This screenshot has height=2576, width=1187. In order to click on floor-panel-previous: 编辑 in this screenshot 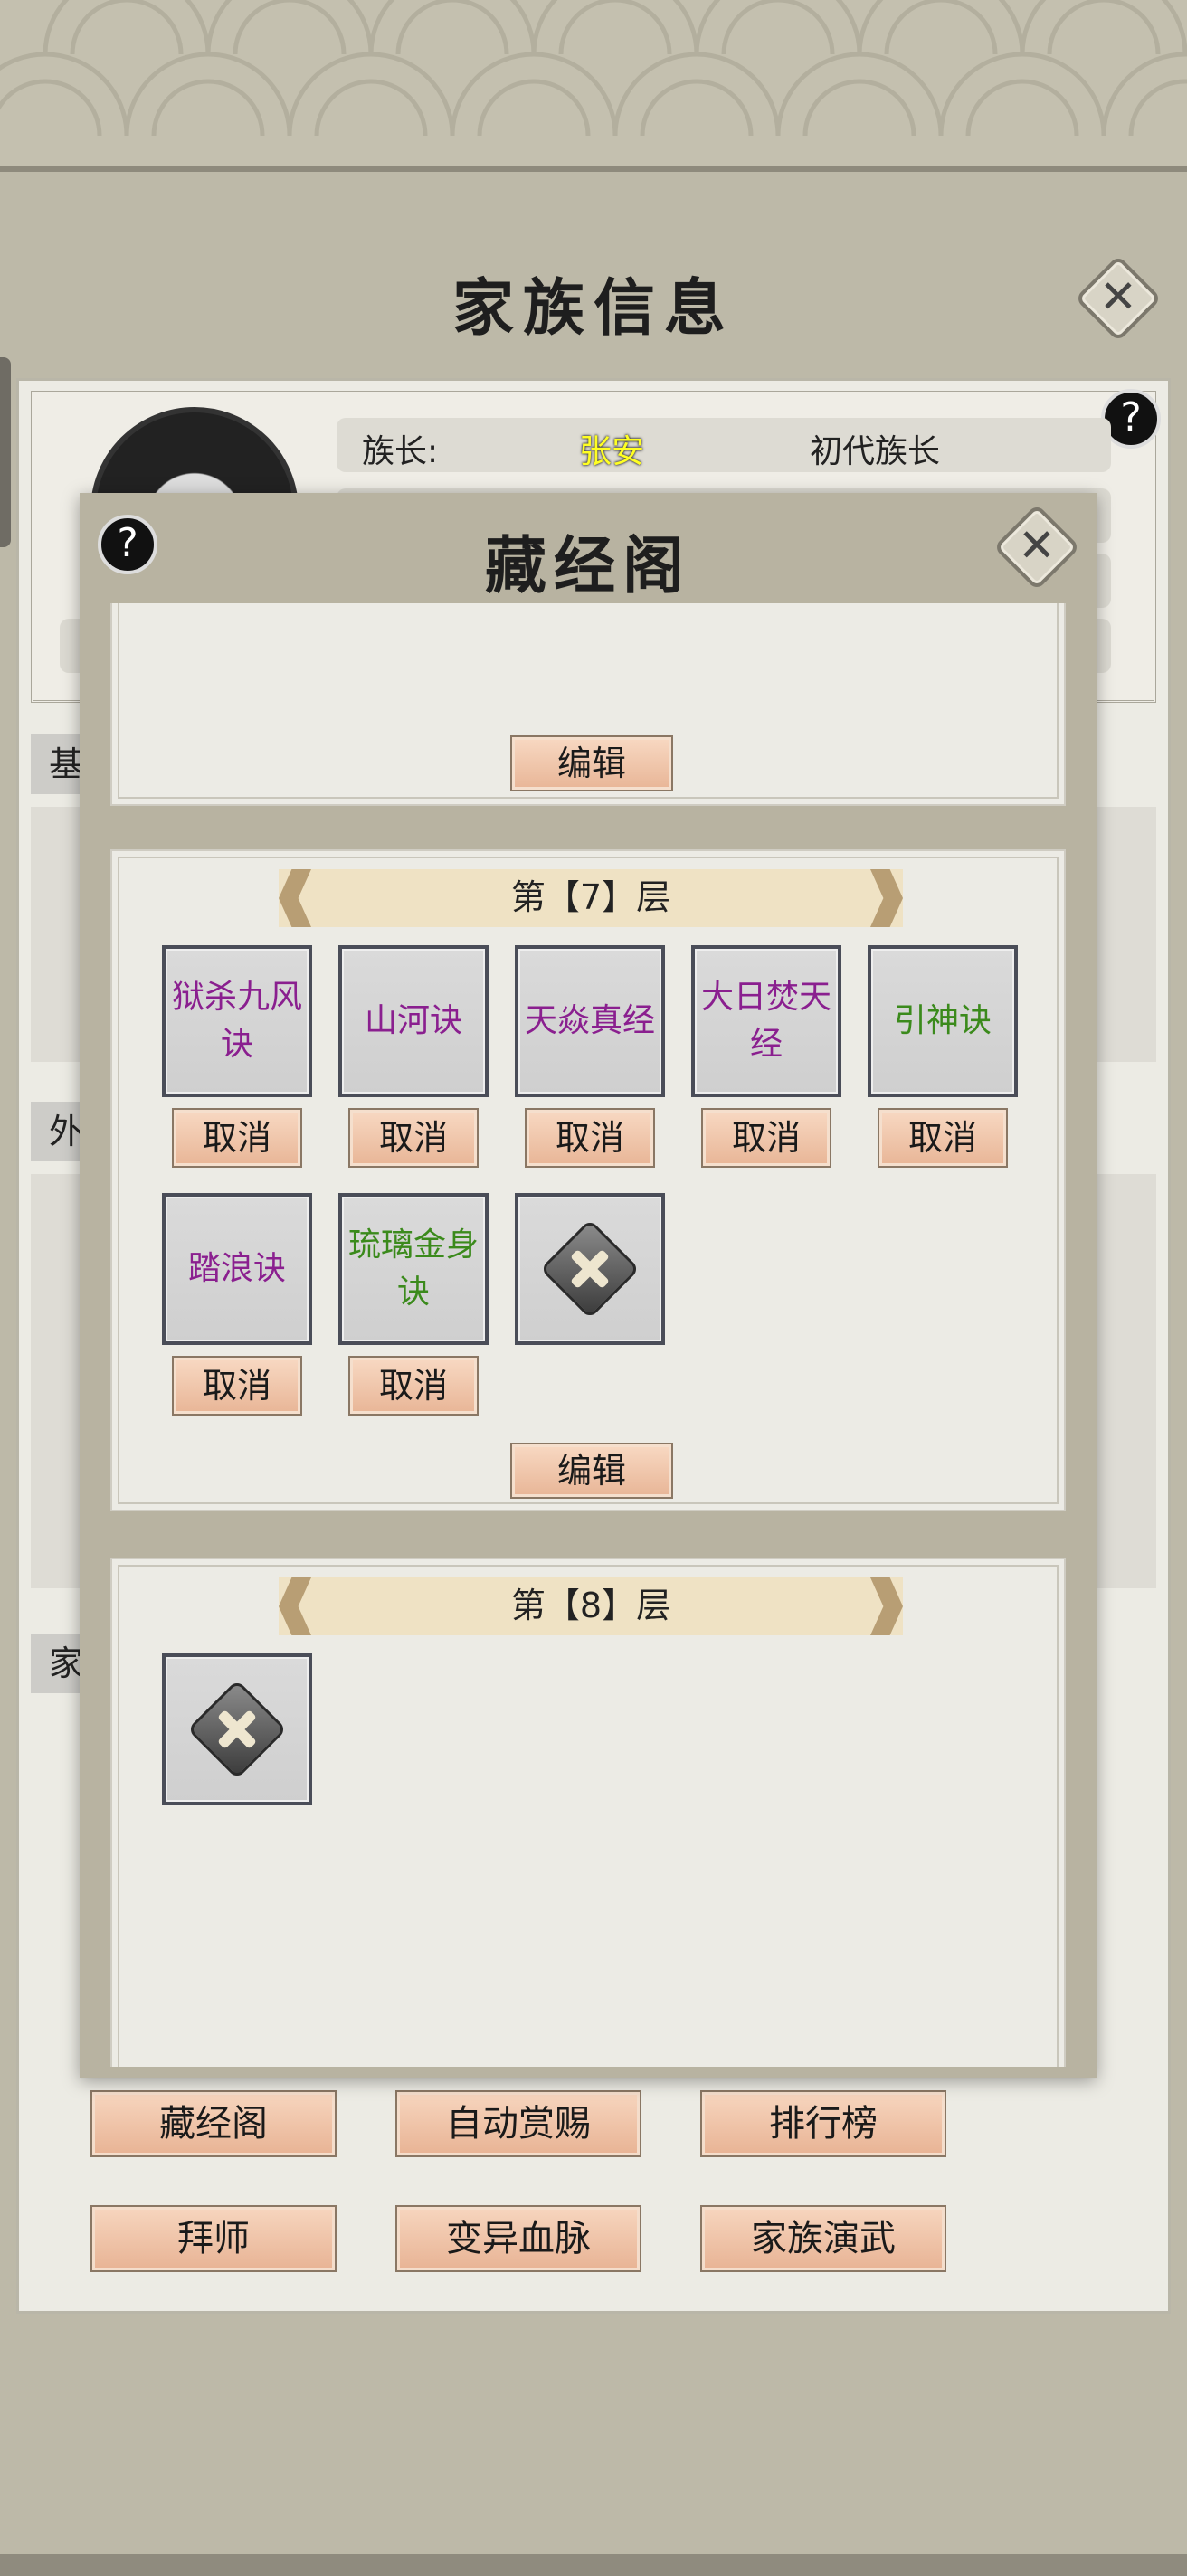, I will do `click(588, 704)`.